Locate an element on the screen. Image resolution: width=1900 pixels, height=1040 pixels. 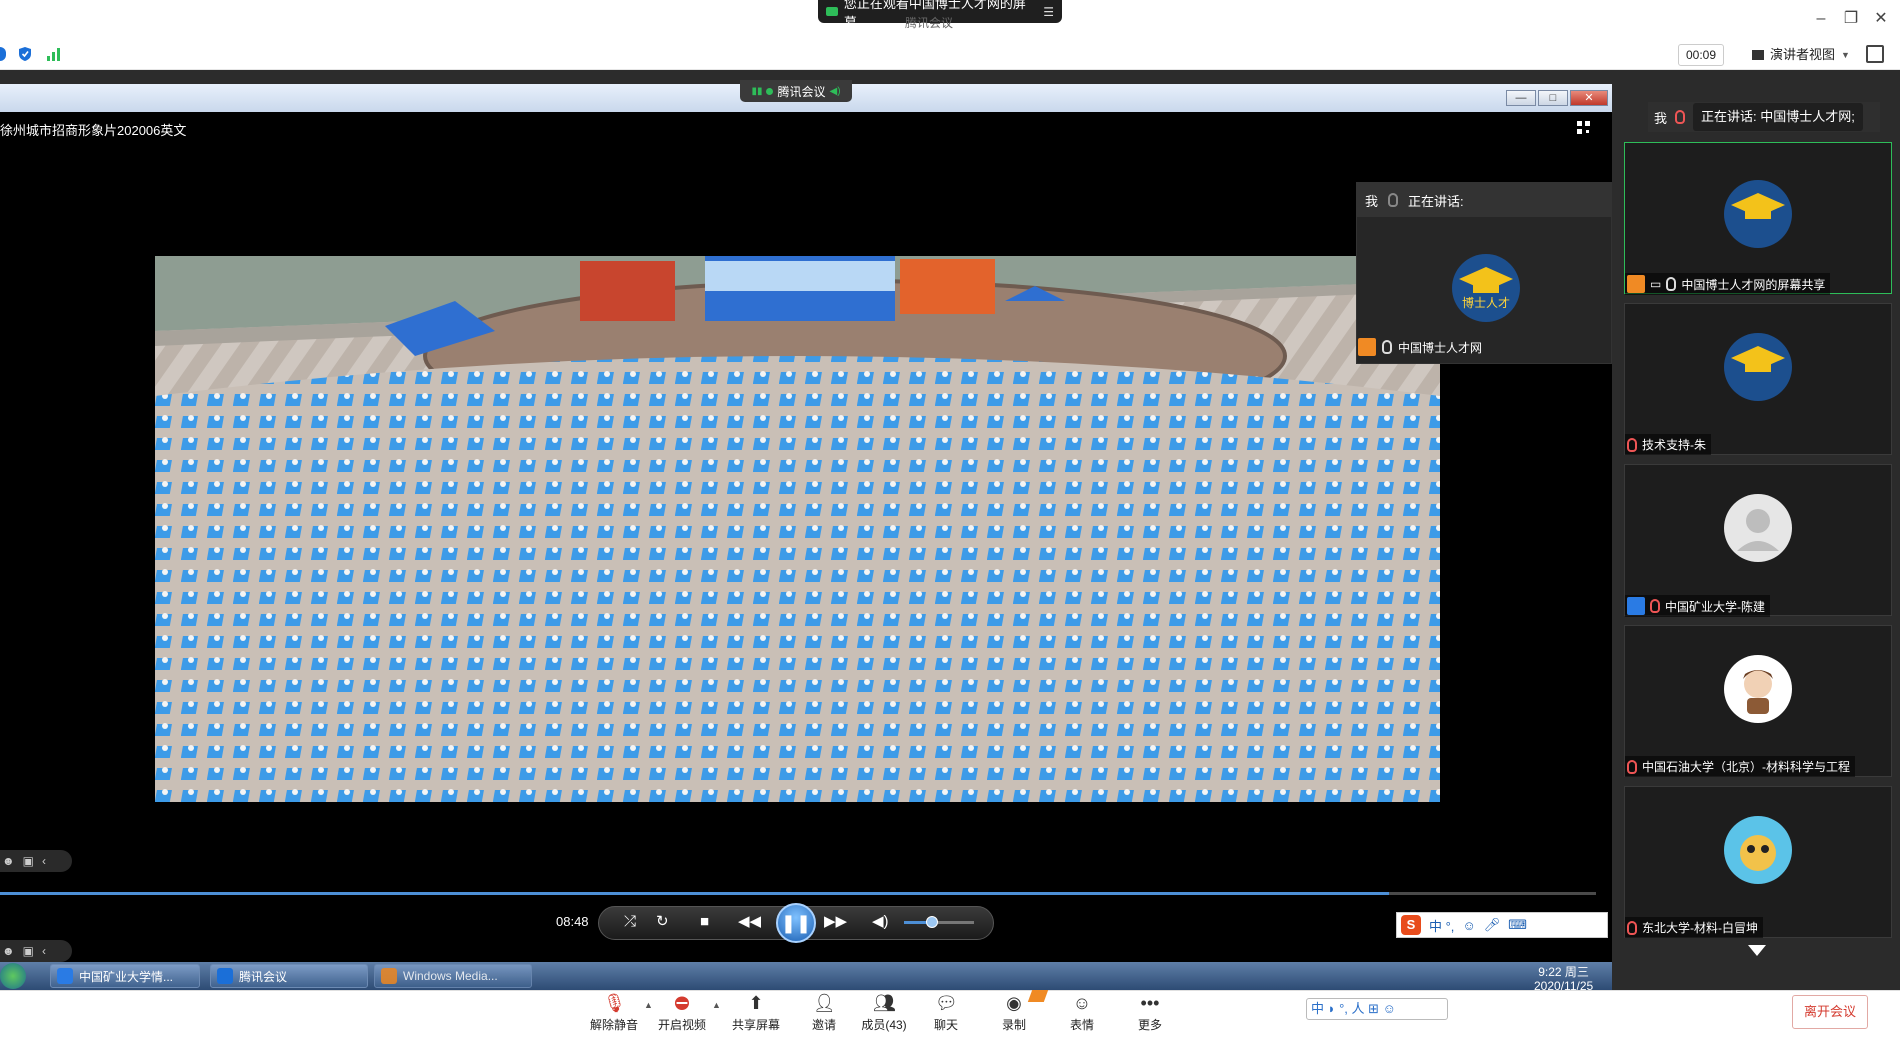
screen-share-icon: ▭ is located at coordinates (1656, 284).